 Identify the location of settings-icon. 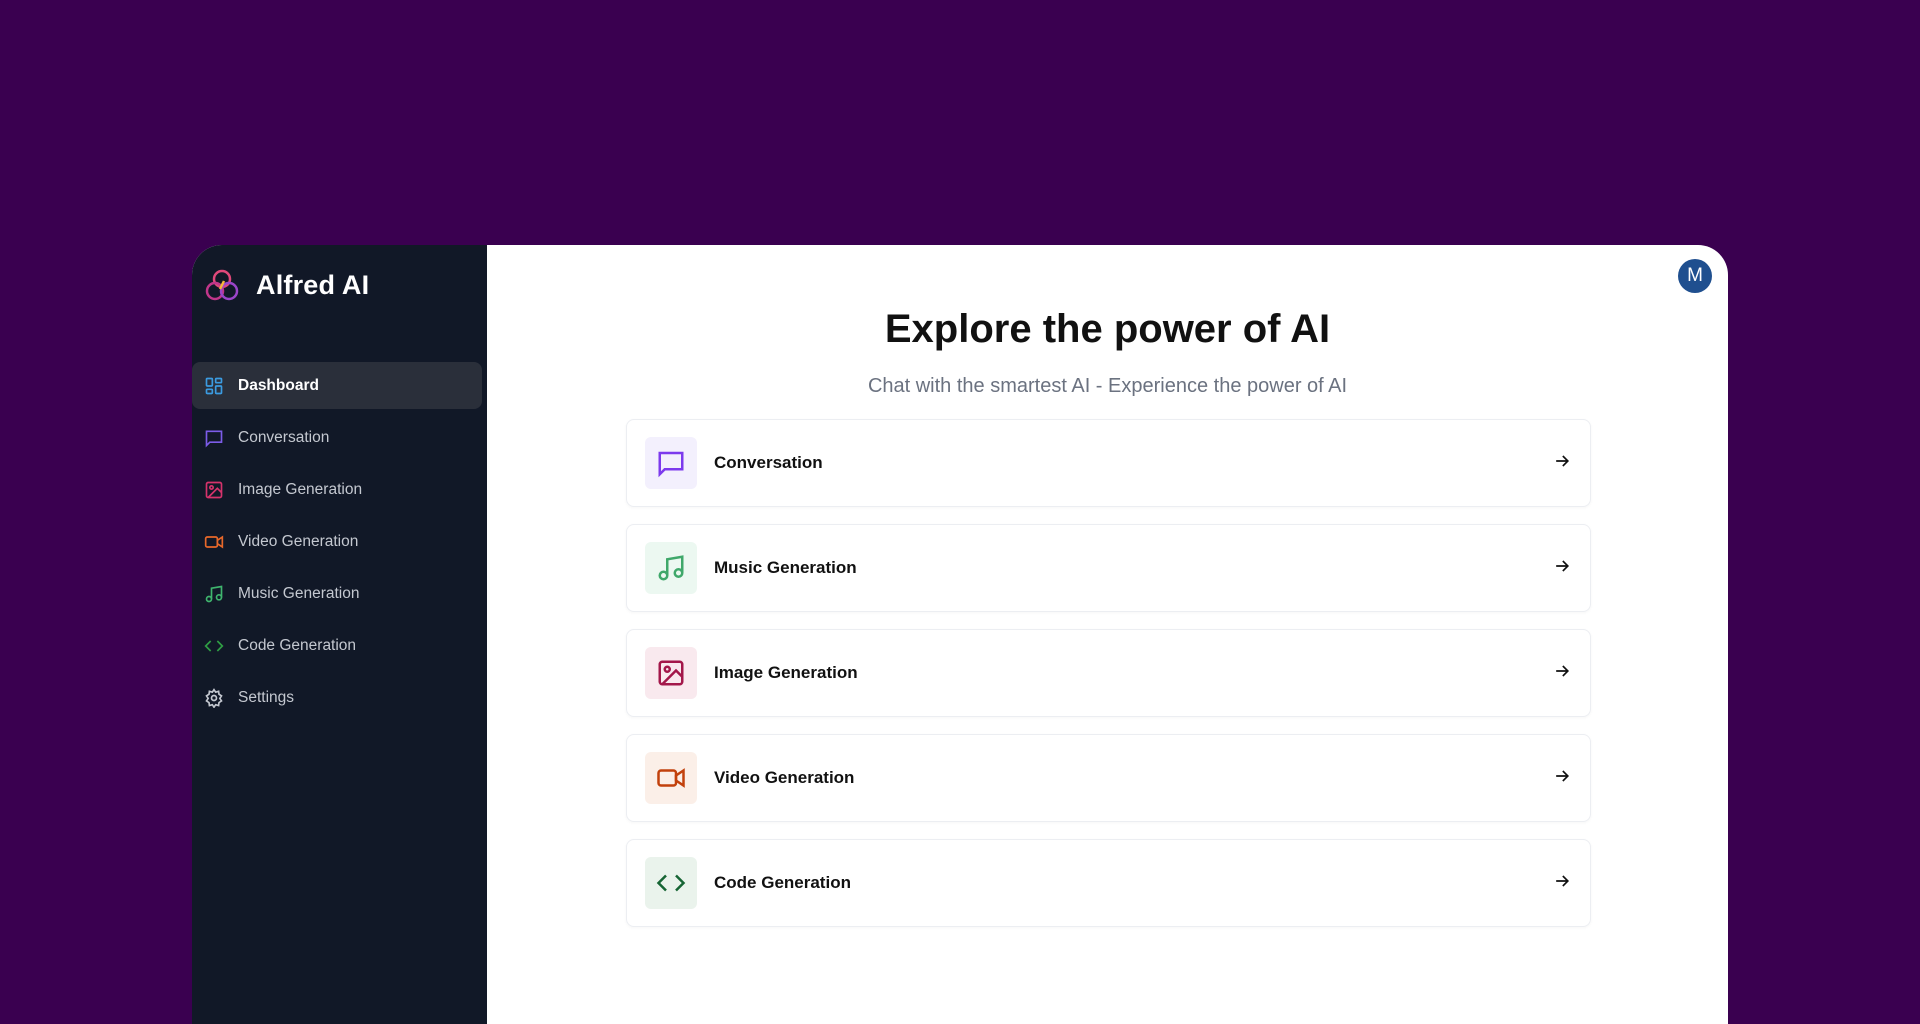
(214, 697).